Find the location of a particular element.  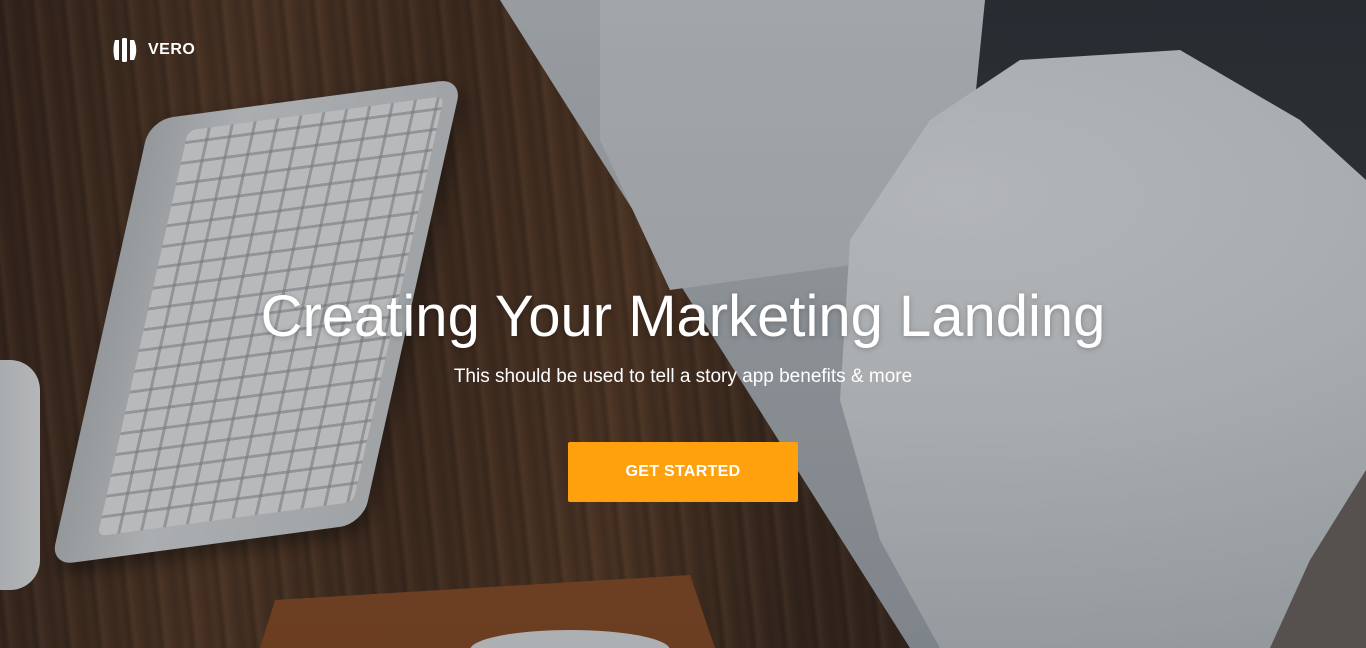

hero-headline: Creating Your Marketing Landing is located at coordinates (683, 316).